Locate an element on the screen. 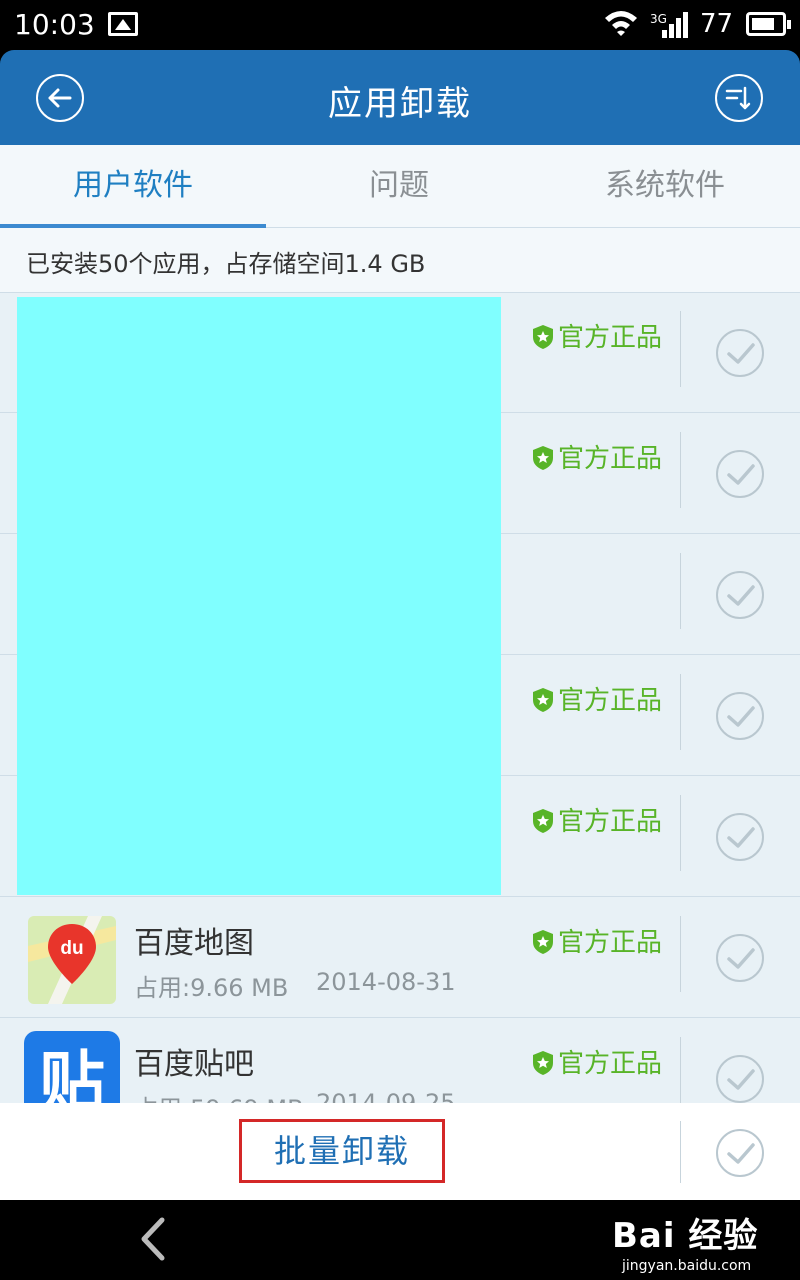  tab-system-software: 系统软件 is located at coordinates (665, 186).